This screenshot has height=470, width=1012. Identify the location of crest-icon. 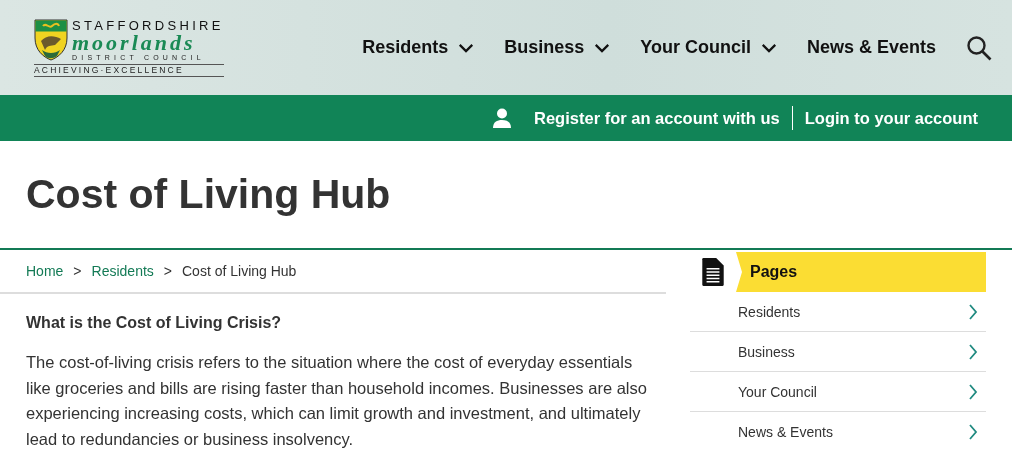
(51, 39).